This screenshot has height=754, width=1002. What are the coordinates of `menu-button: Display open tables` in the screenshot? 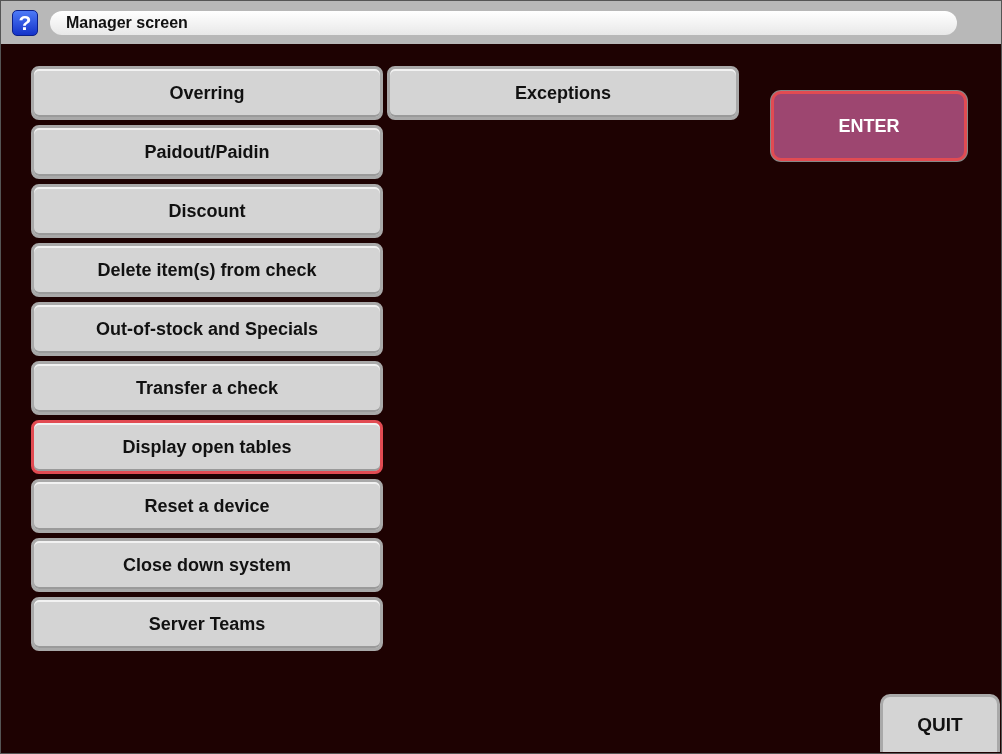 It's located at (207, 447).